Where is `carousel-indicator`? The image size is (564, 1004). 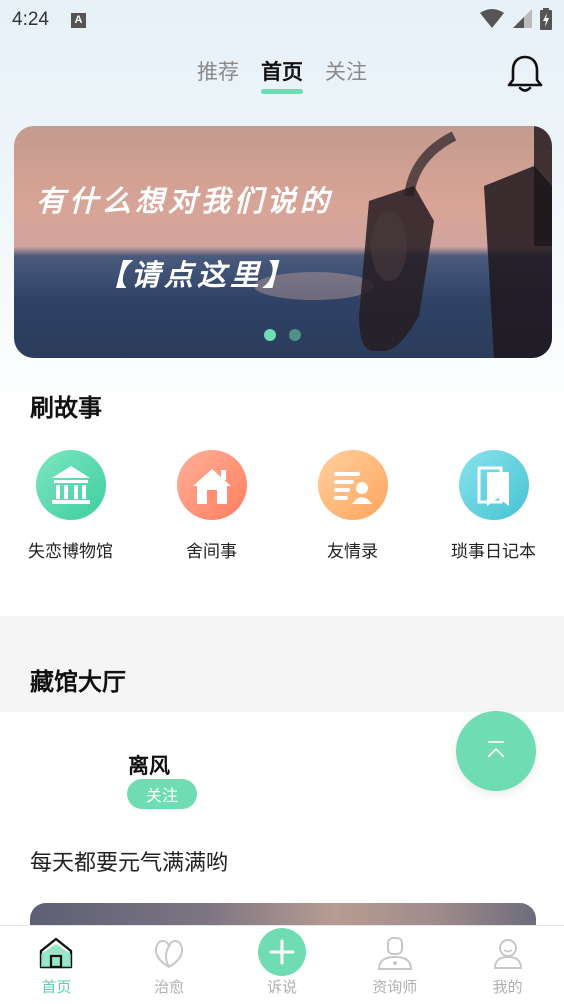 carousel-indicator is located at coordinates (282, 335).